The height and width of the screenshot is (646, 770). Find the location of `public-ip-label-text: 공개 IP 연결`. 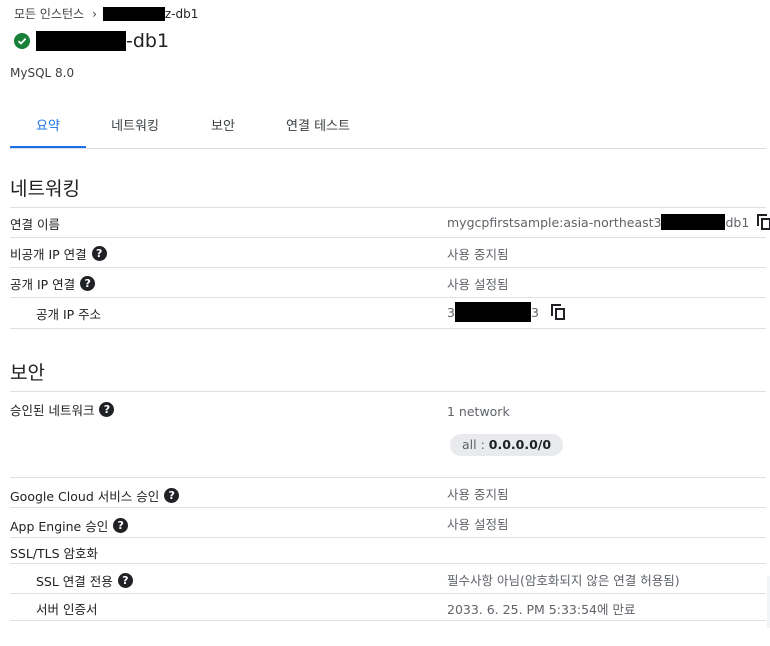

public-ip-label-text: 공개 IP 연결 is located at coordinates (43, 284).